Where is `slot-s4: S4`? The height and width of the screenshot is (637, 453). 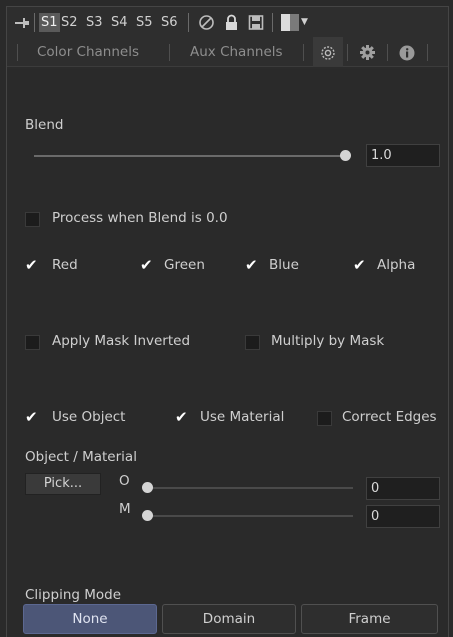 slot-s4: S4 is located at coordinates (119, 22).